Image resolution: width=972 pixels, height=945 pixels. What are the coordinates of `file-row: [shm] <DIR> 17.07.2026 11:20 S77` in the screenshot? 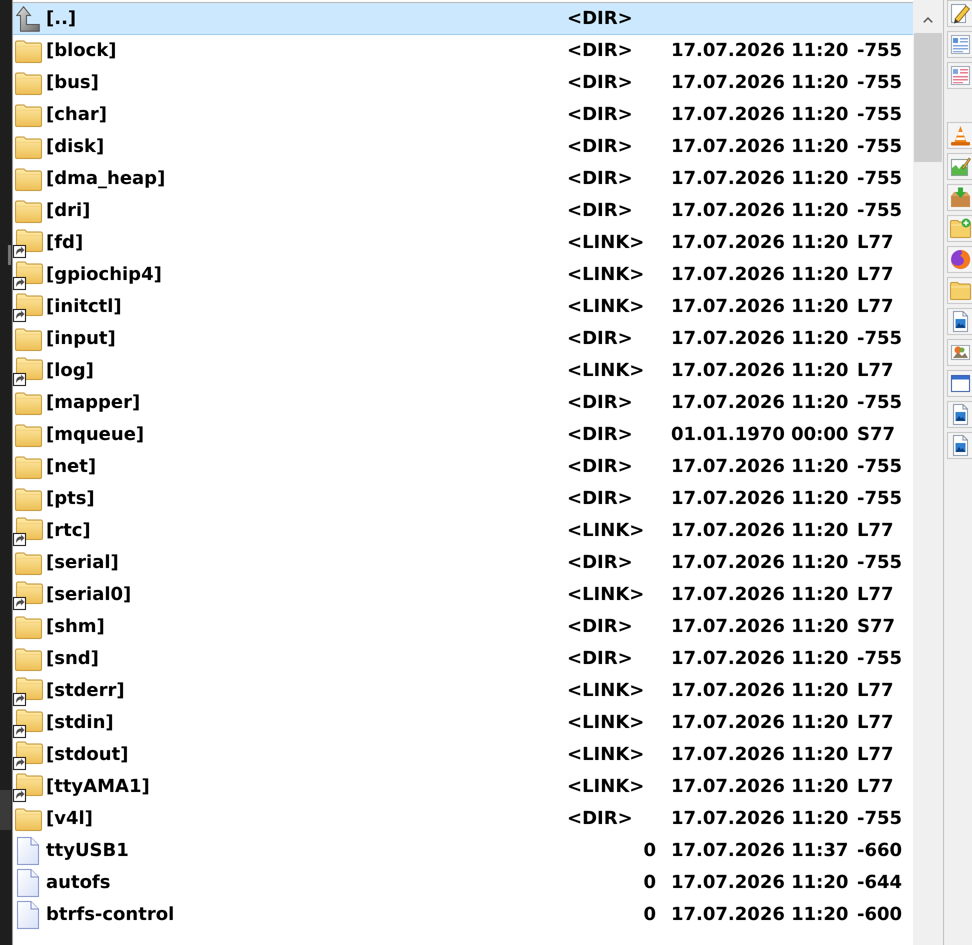 It's located at (463, 627).